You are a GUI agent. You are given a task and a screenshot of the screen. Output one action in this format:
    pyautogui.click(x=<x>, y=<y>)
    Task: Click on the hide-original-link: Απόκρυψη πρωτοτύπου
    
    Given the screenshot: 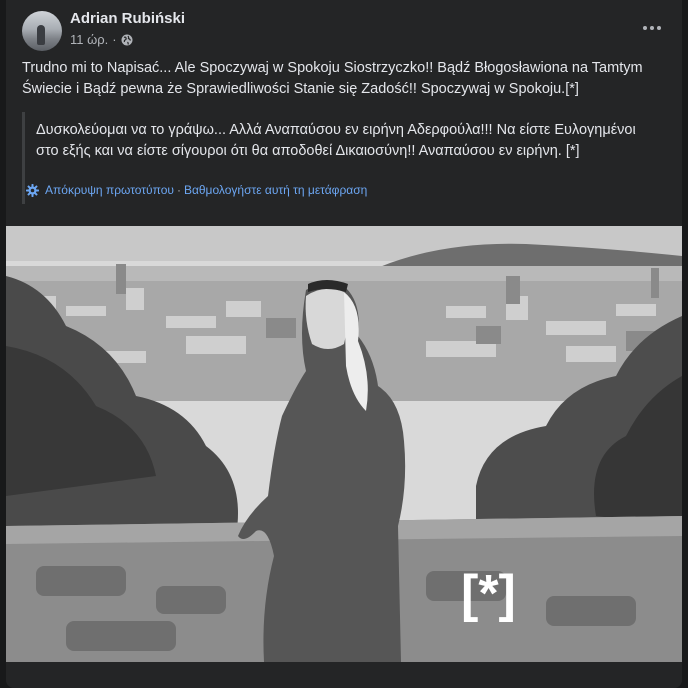 What is the action you would take?
    pyautogui.click(x=109, y=190)
    